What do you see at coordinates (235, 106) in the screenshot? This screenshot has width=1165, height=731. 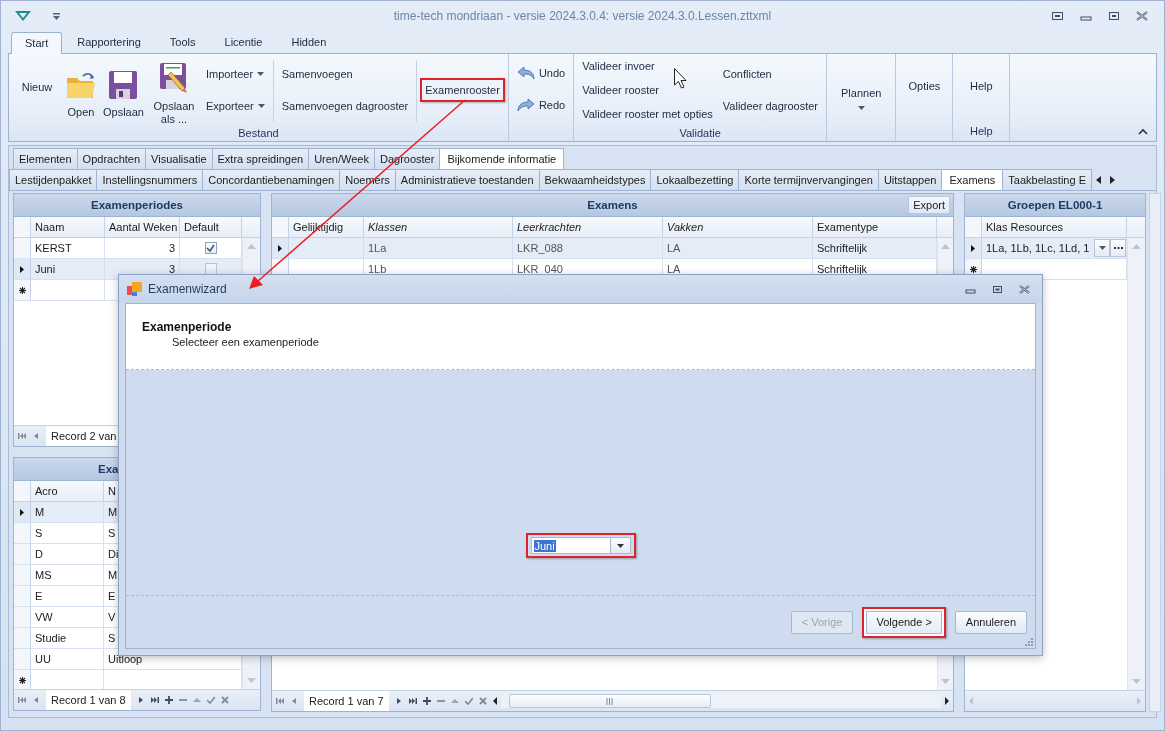 I see `dropdown-button: Exporteer` at bounding box center [235, 106].